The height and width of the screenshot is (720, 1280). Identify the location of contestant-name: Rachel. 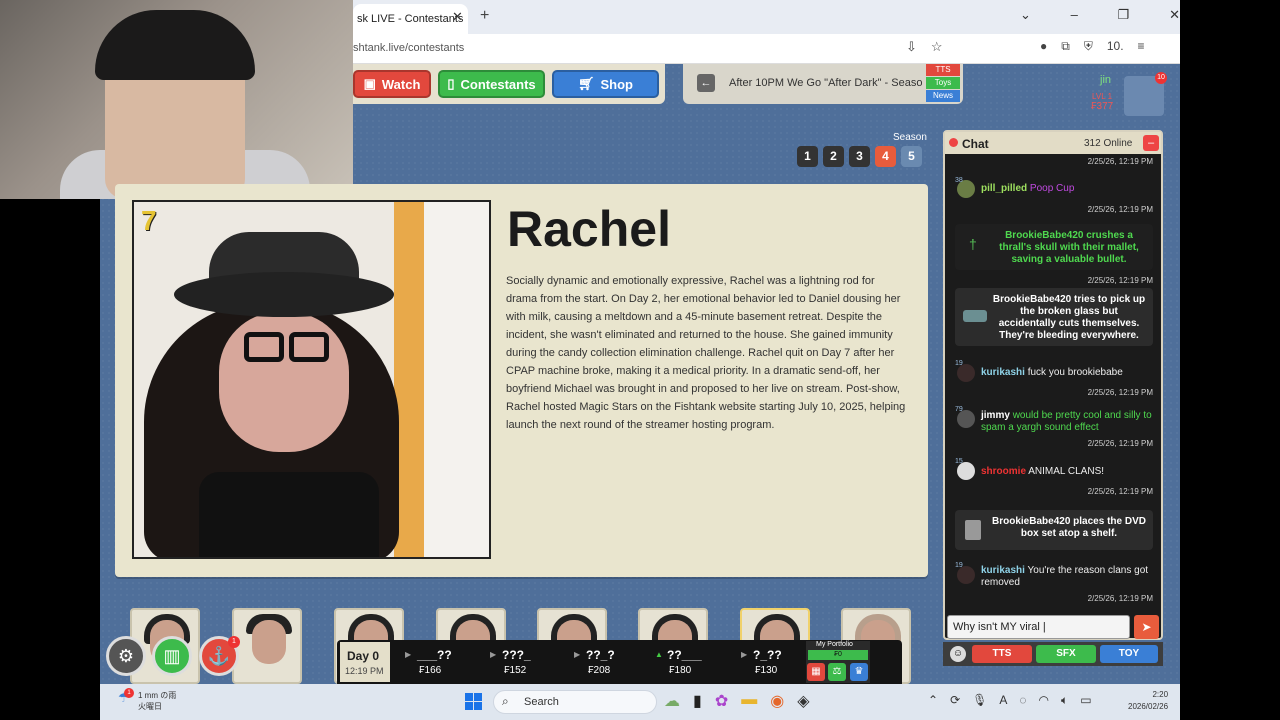
(589, 229).